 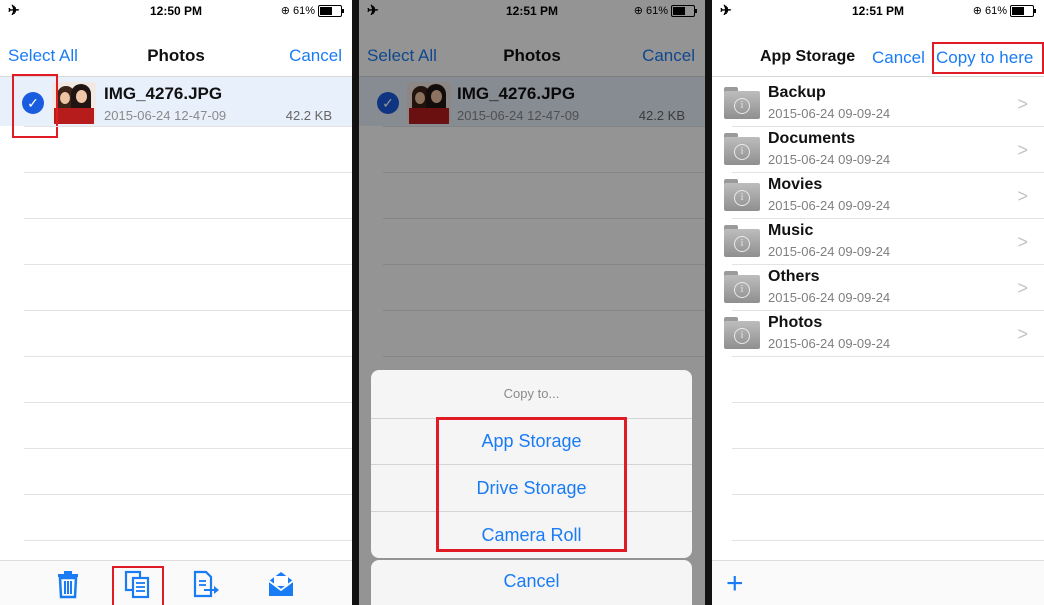 What do you see at coordinates (812, 138) in the screenshot?
I see `folder-name: Documents` at bounding box center [812, 138].